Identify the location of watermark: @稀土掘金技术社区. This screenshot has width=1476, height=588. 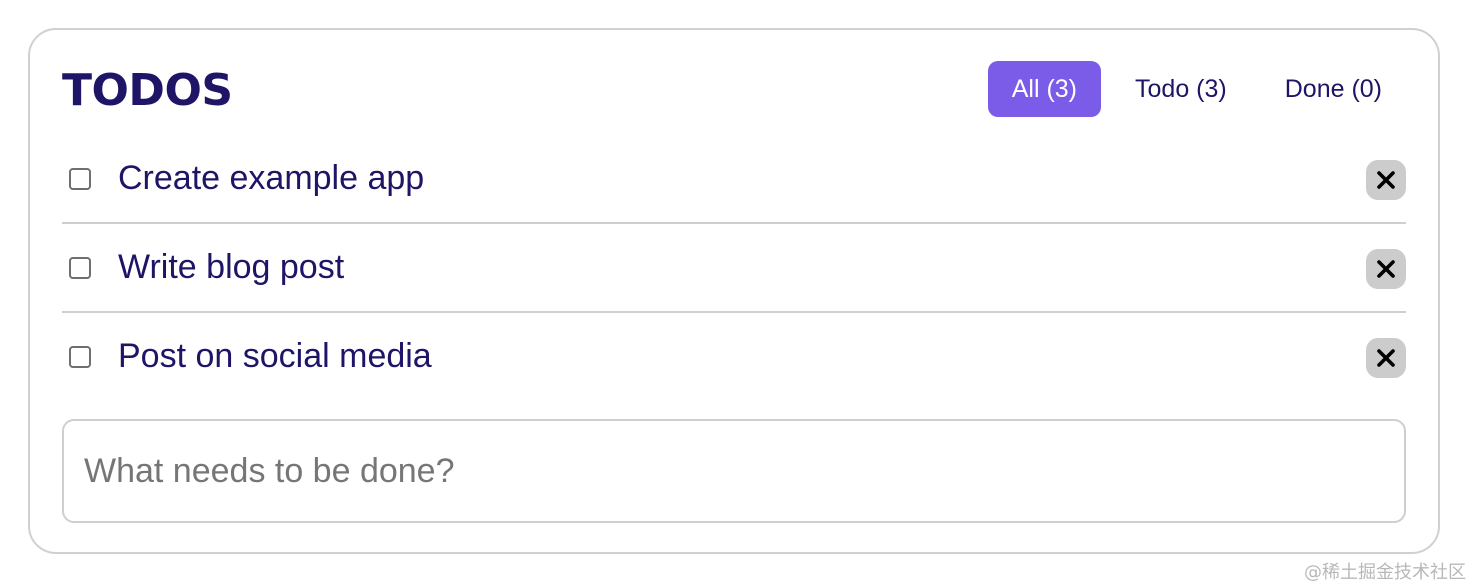
(1385, 572).